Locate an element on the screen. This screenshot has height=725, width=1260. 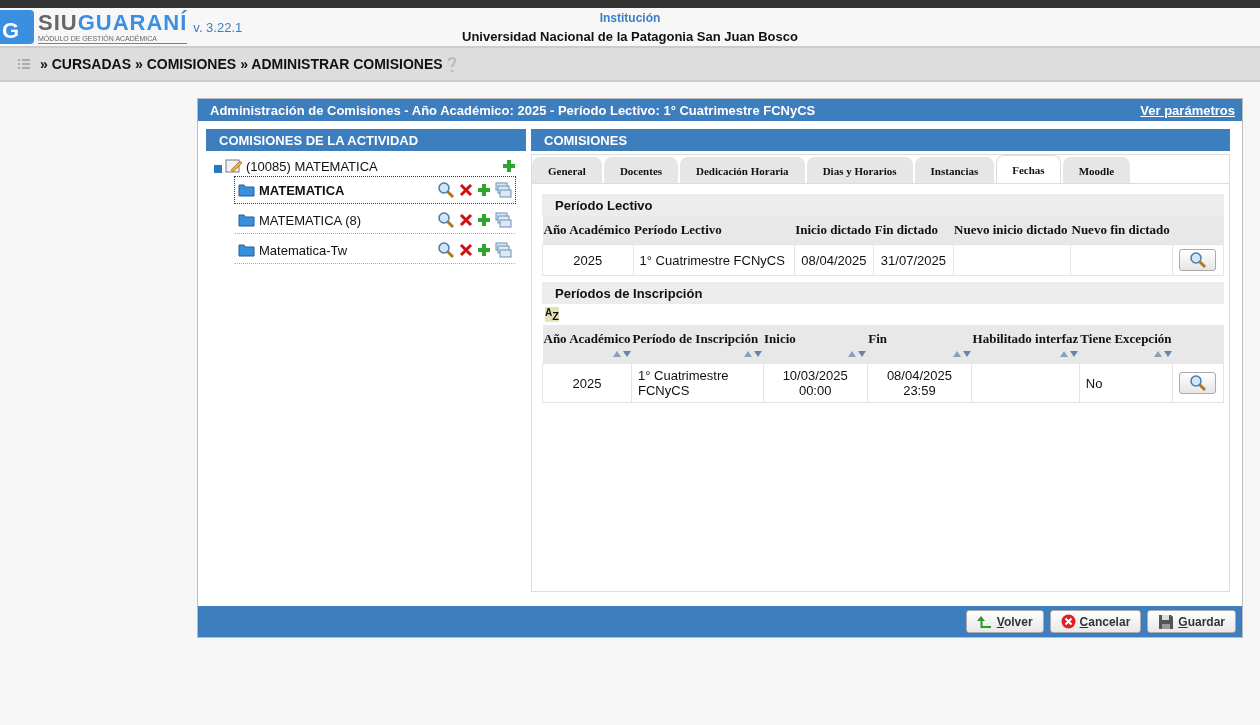
tab: Moodle is located at coordinates (1096, 170).